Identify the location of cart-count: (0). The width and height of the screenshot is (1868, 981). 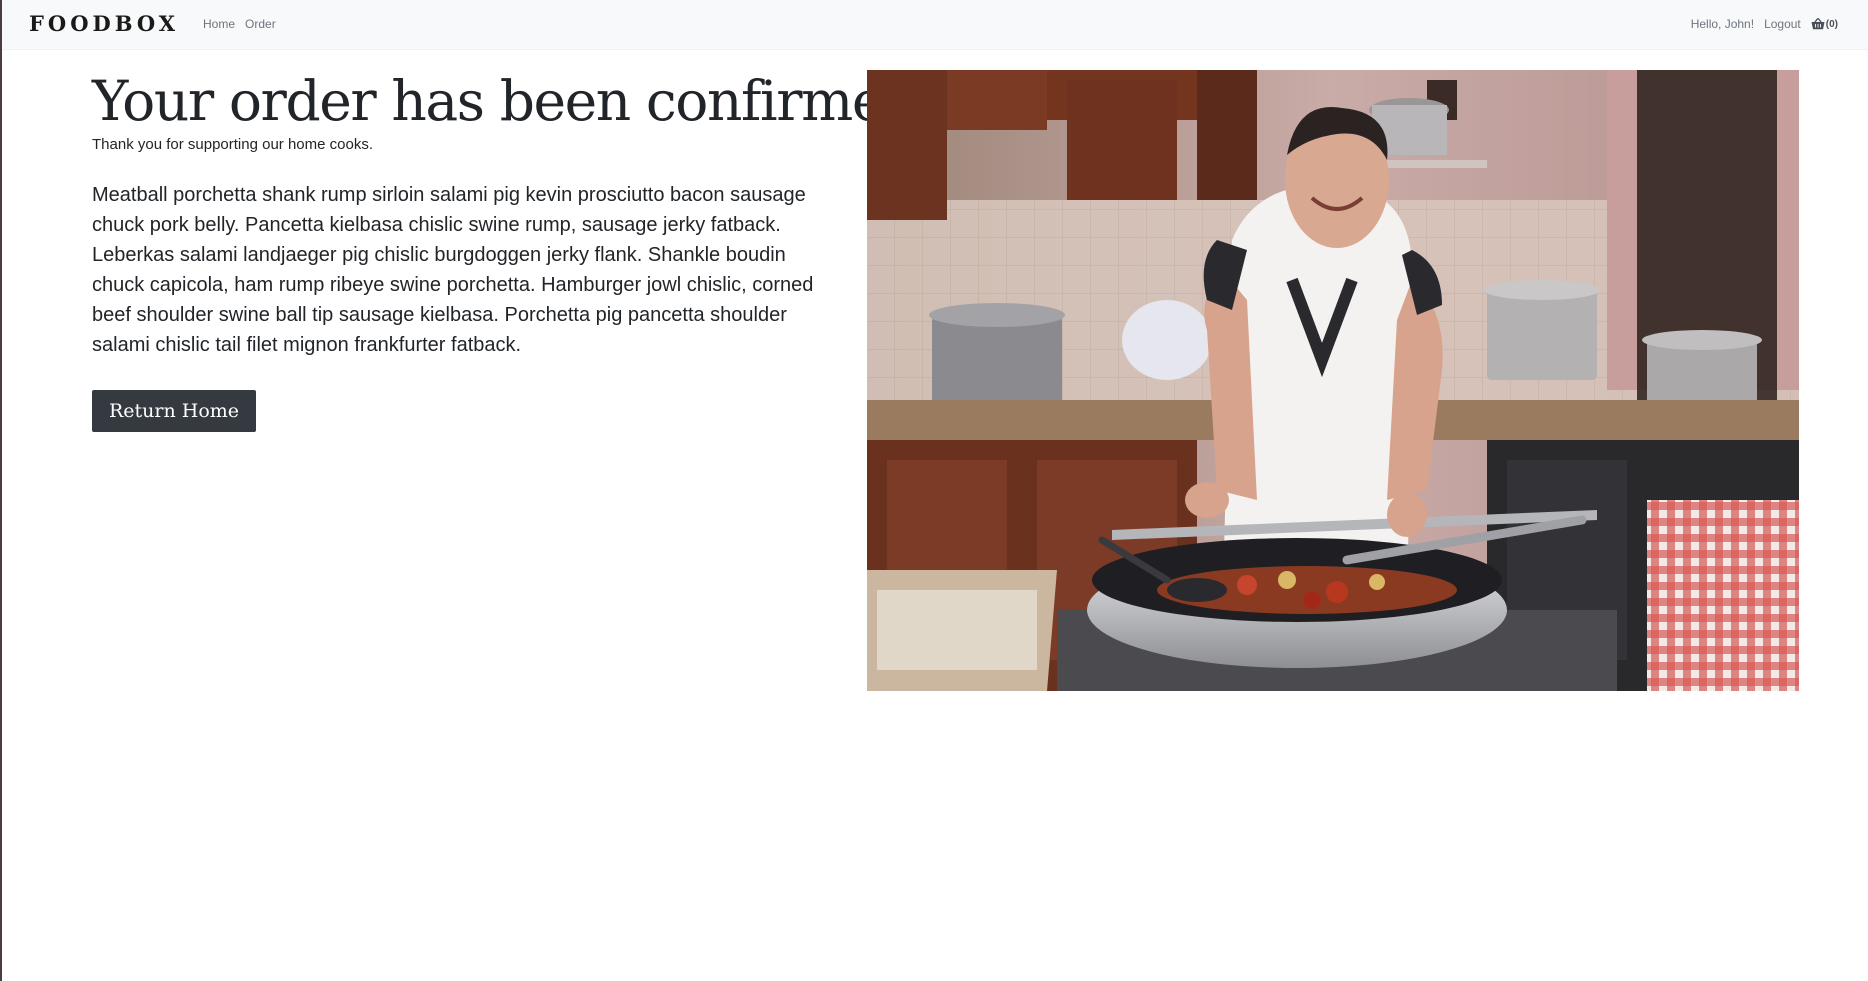
(1831, 24).